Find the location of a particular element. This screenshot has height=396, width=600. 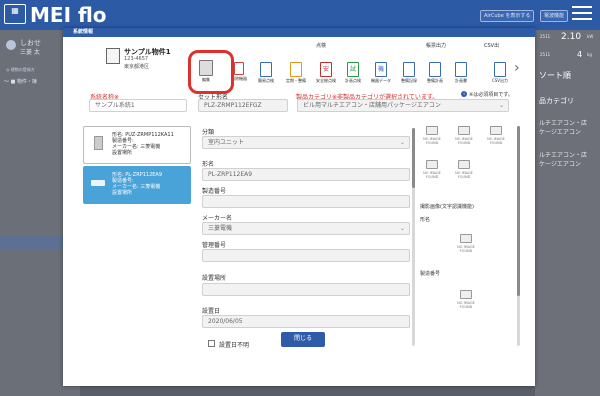

safety-inspection-label: 安全総点検 is located at coordinates (326, 80).